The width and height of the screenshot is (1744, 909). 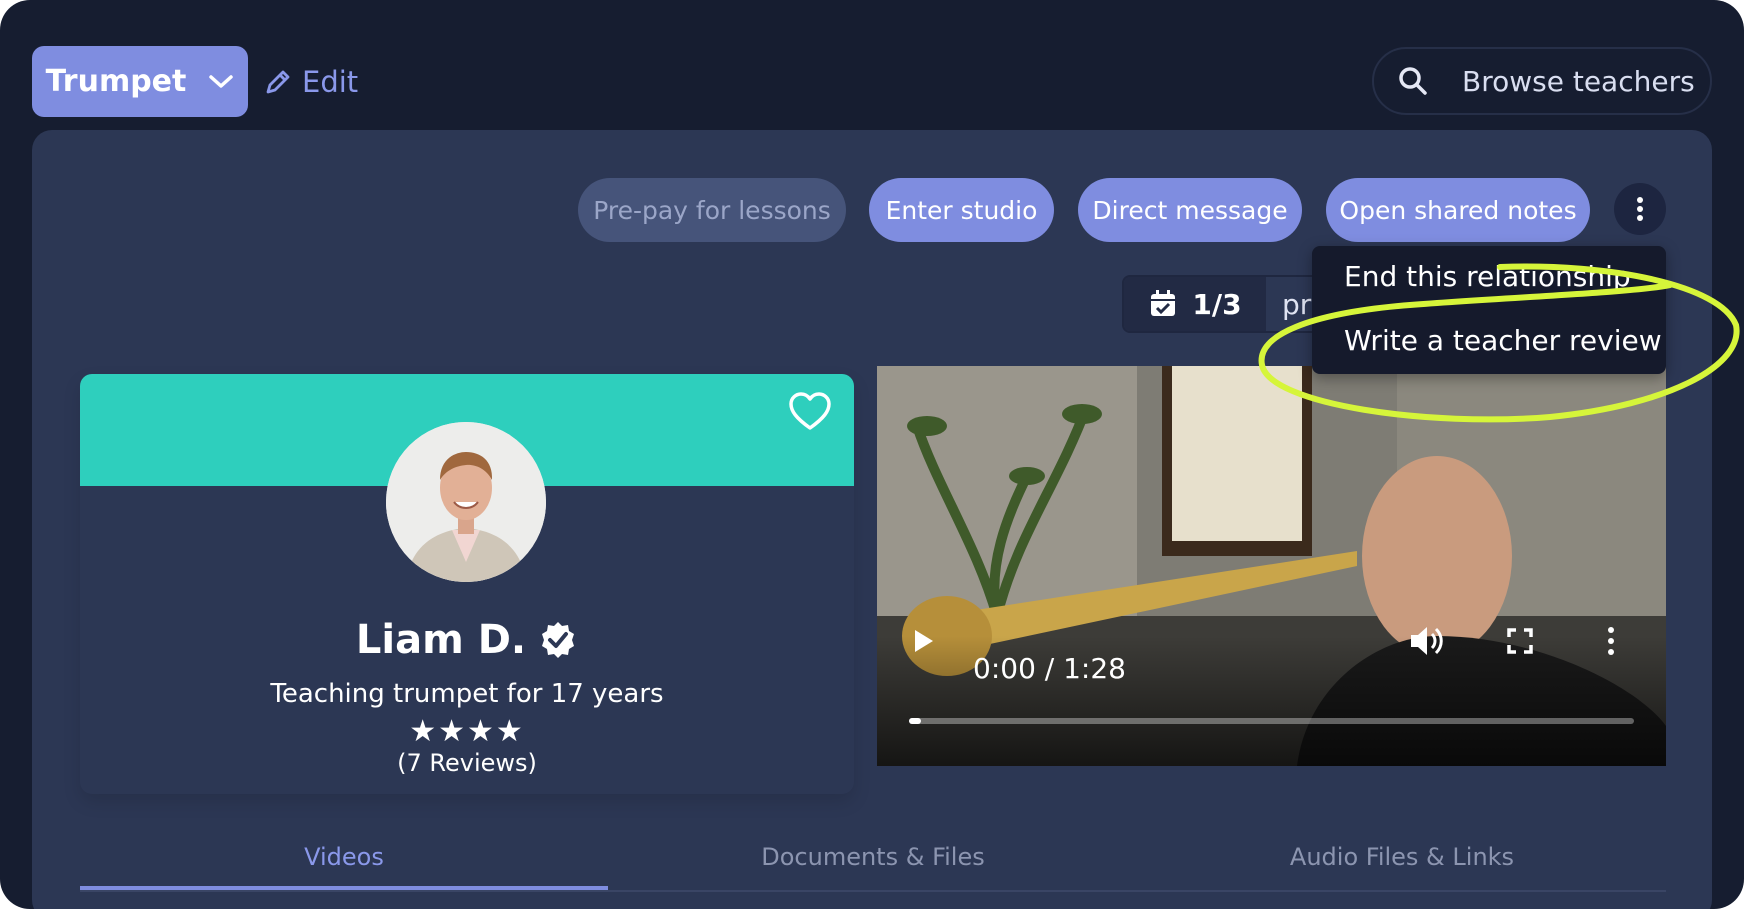 I want to click on edit-label: Edit, so click(x=330, y=82).